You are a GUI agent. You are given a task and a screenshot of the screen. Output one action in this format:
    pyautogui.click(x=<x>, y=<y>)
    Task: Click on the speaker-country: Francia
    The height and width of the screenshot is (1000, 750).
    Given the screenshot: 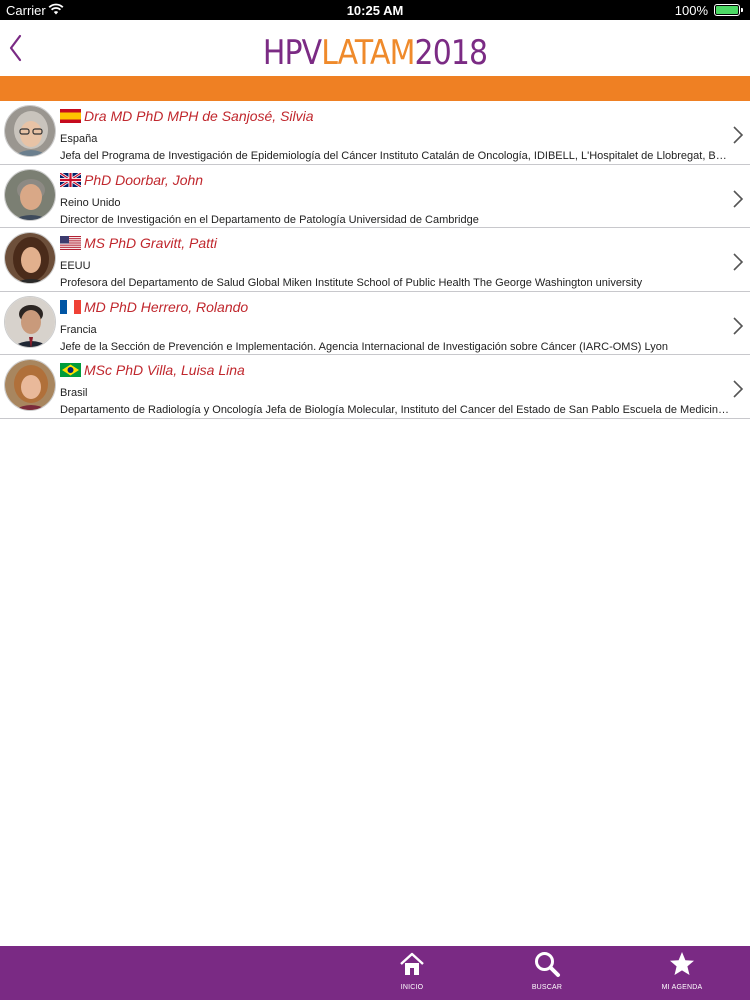 What is the action you would take?
    pyautogui.click(x=78, y=329)
    